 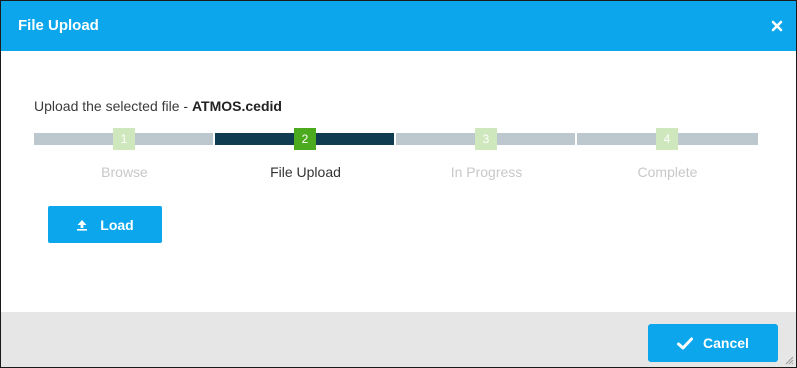 What do you see at coordinates (236, 106) in the screenshot?
I see `upload-filename: ATMOS.cedid` at bounding box center [236, 106].